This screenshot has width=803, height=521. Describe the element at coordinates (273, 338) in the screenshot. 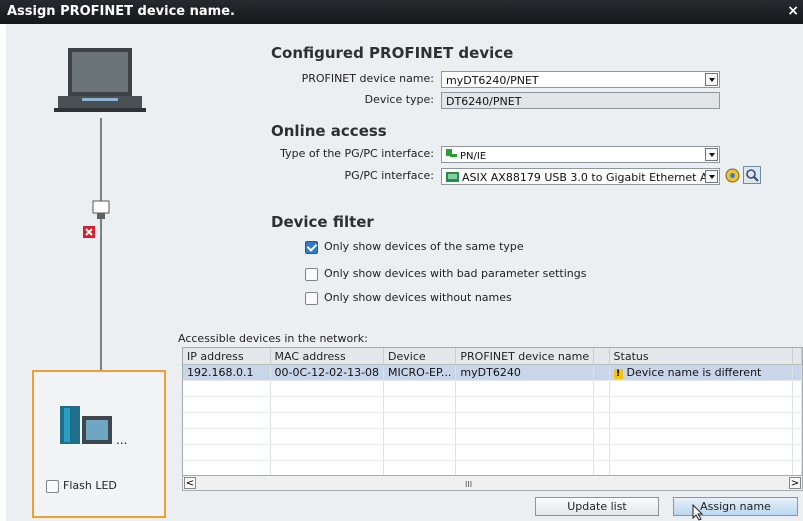

I see `accessible-devices-caption: Accessible devices in the network:` at that location.